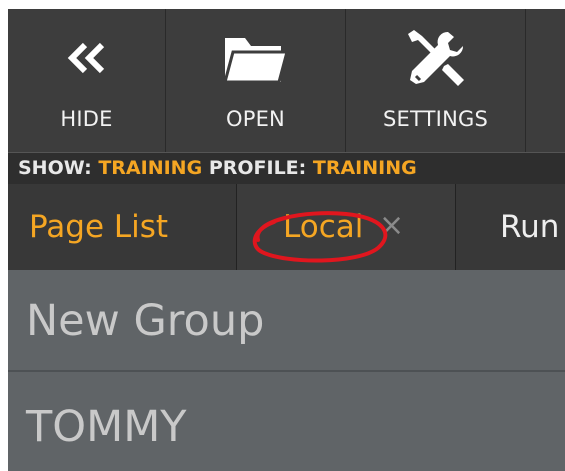  I want to click on folder-icon, so click(255, 58).